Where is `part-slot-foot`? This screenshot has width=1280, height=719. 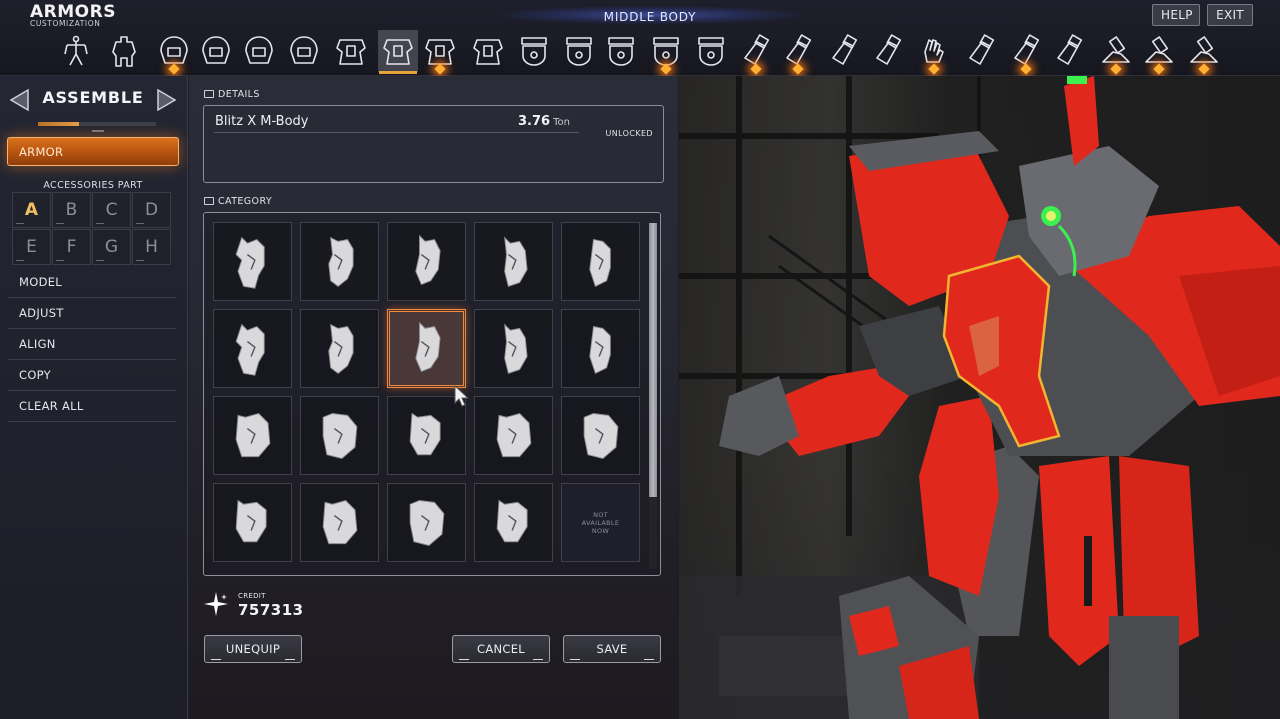
part-slot-foot is located at coordinates (1159, 51).